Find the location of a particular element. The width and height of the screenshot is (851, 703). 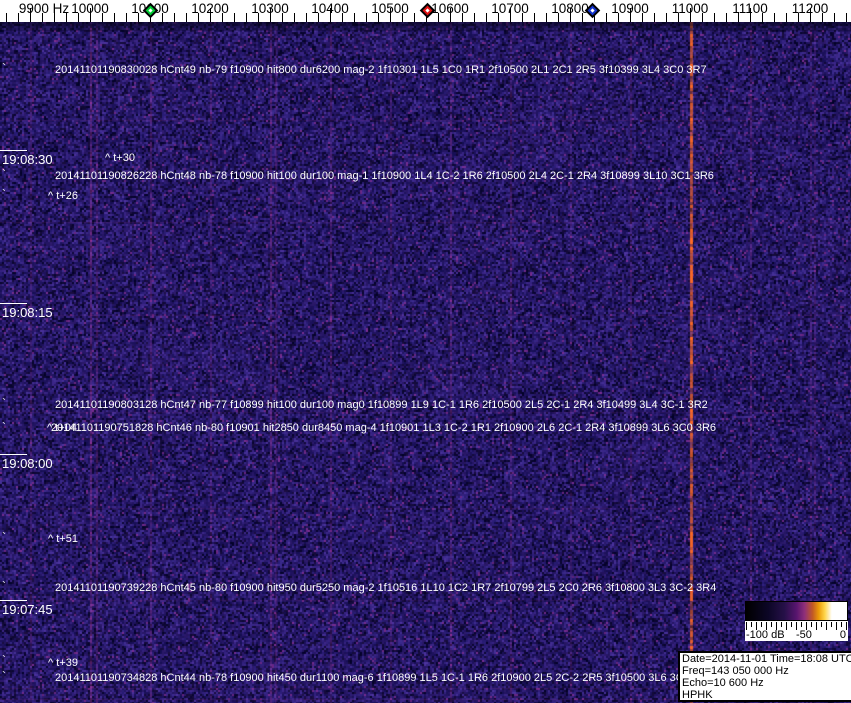

axis-tick-label: 10600 is located at coordinates (450, 8).